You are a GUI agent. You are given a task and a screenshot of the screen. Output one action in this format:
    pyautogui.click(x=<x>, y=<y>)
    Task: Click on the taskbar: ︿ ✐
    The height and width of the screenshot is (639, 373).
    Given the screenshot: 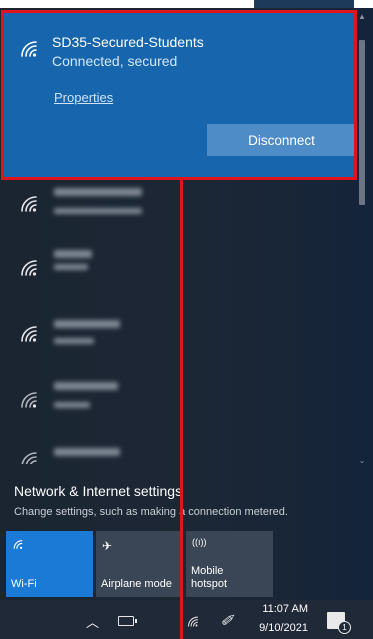 What is the action you would take?
    pyautogui.click(x=186, y=619)
    